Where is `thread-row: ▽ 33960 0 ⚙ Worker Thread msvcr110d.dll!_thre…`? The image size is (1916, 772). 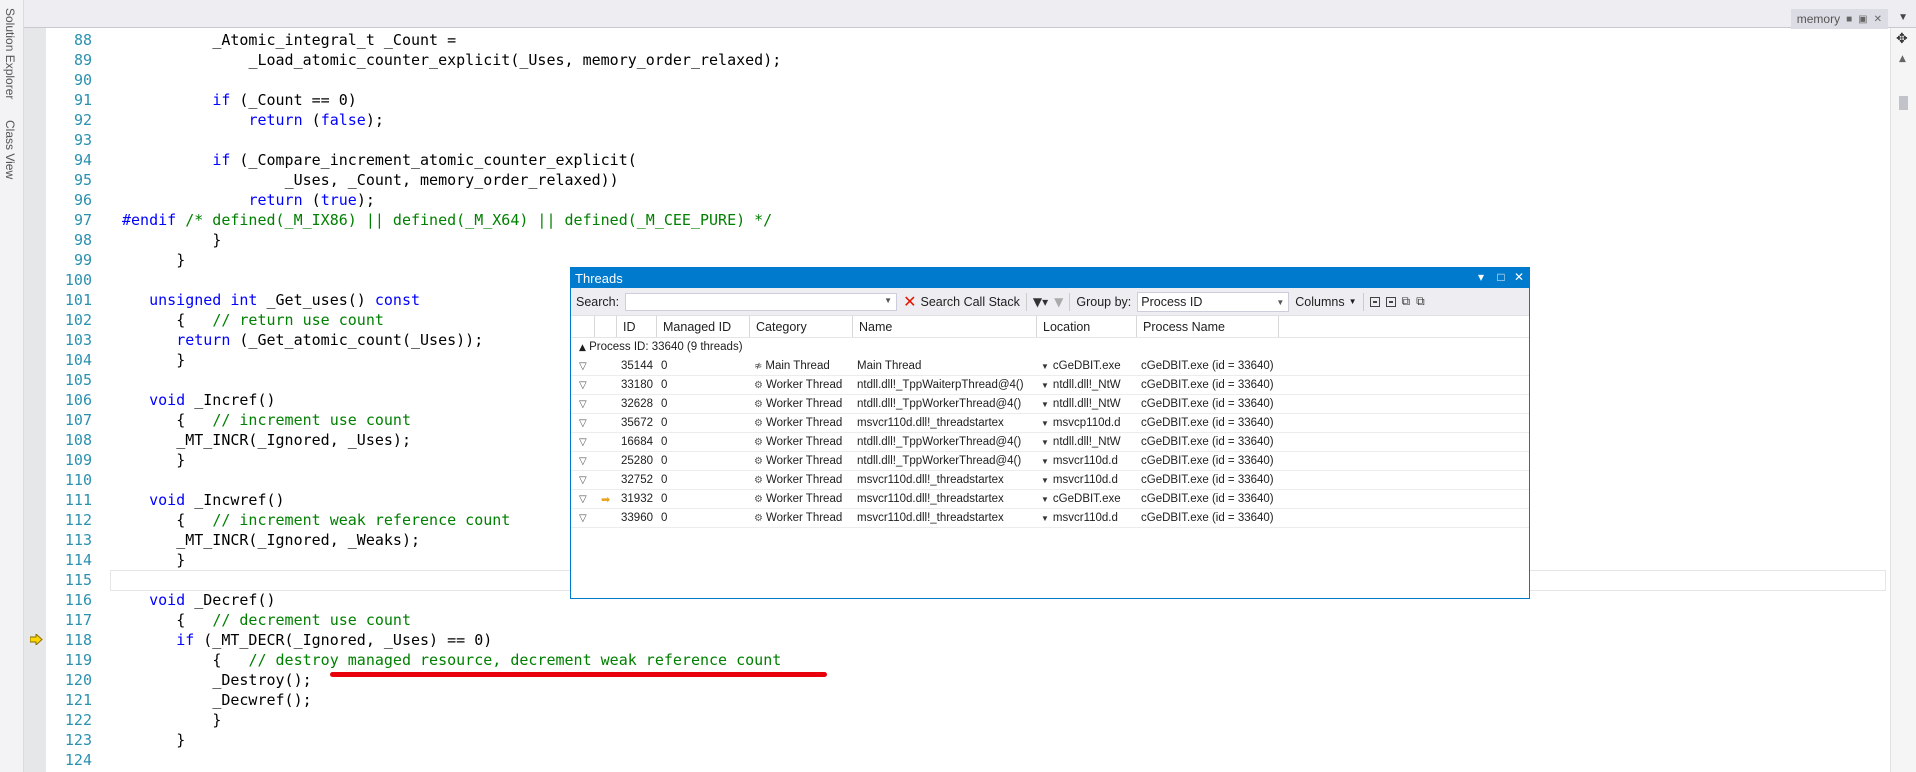
thread-row: ▽ 33960 0 ⚙ Worker Thread msvcr110d.dll!_thre… is located at coordinates (1050, 518).